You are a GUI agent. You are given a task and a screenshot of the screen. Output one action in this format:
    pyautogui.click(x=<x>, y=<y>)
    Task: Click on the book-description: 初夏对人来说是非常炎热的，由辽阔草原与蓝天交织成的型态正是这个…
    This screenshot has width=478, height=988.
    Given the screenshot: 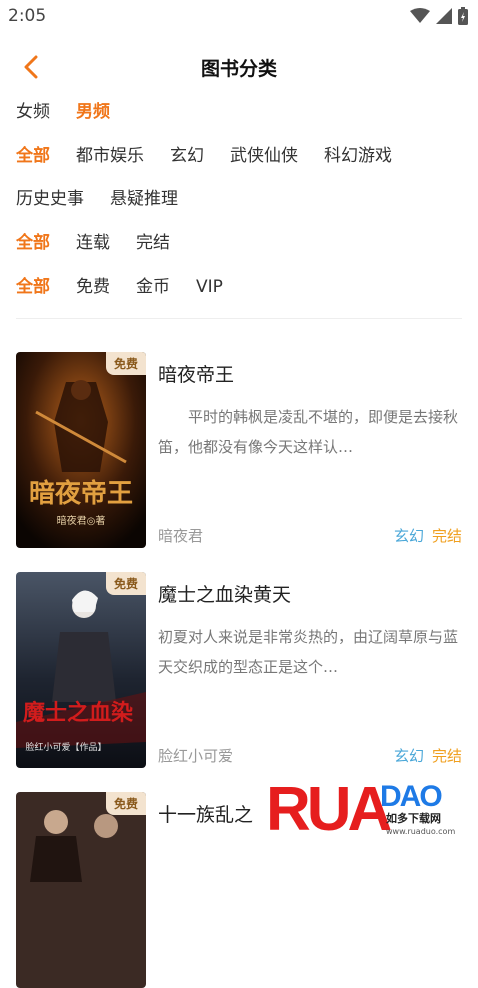 What is the action you would take?
    pyautogui.click(x=308, y=652)
    